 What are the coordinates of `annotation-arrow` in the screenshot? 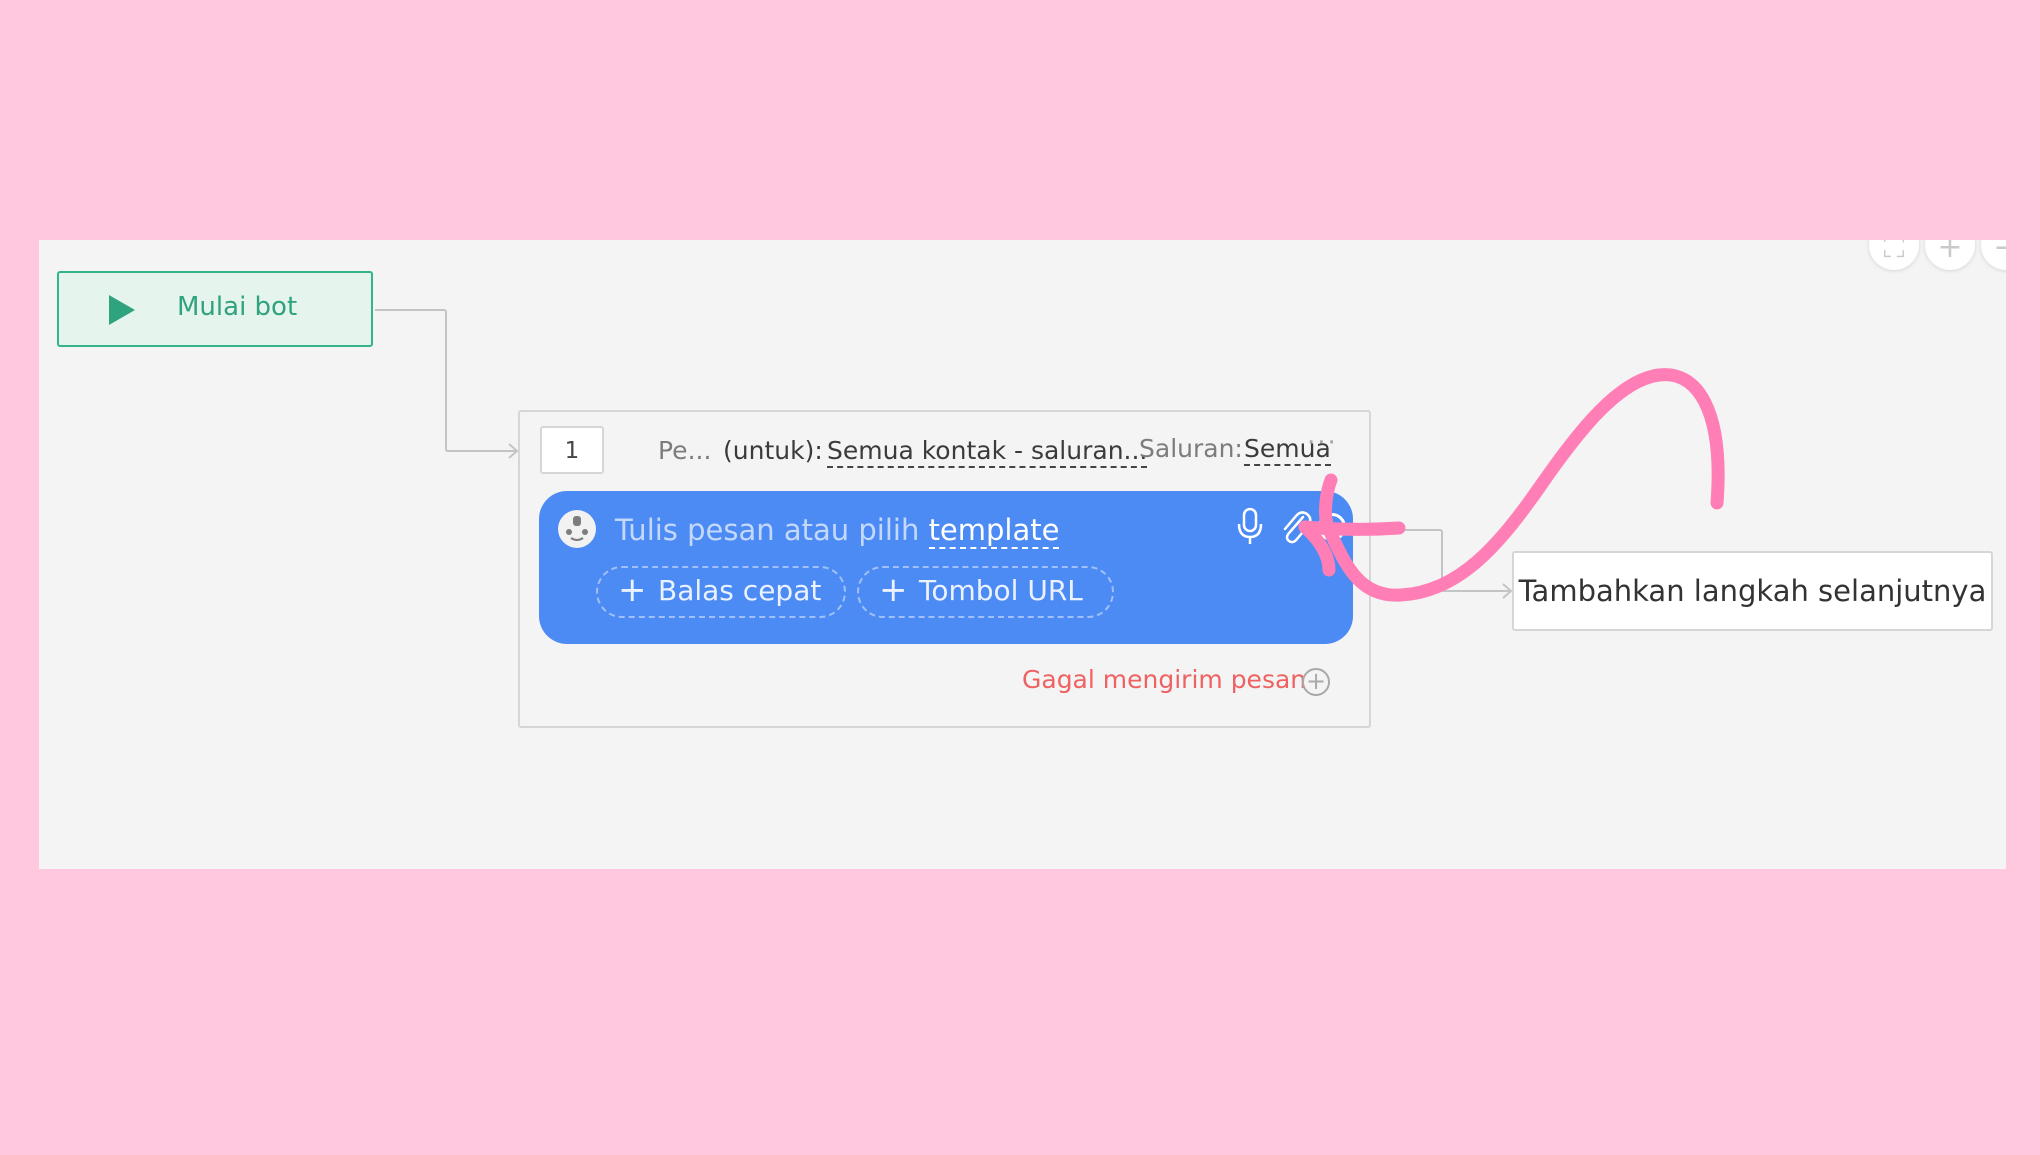 It's located at (1511, 485).